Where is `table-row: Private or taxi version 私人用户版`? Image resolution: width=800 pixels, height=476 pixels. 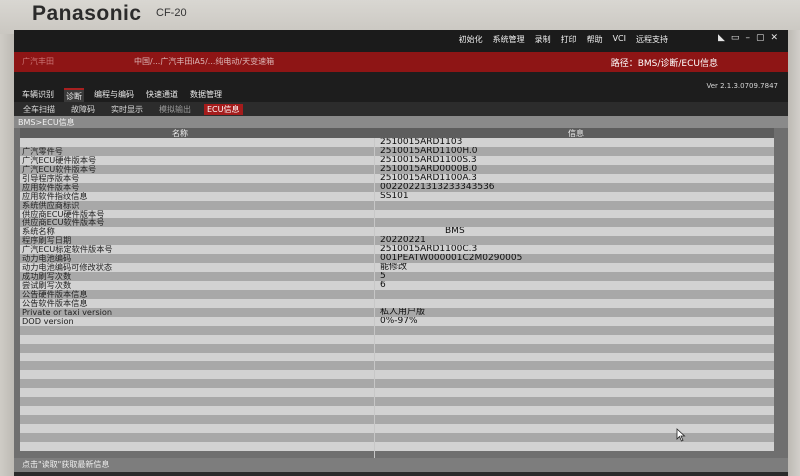
table-row: Private or taxi version 私人用户版 is located at coordinates (397, 312).